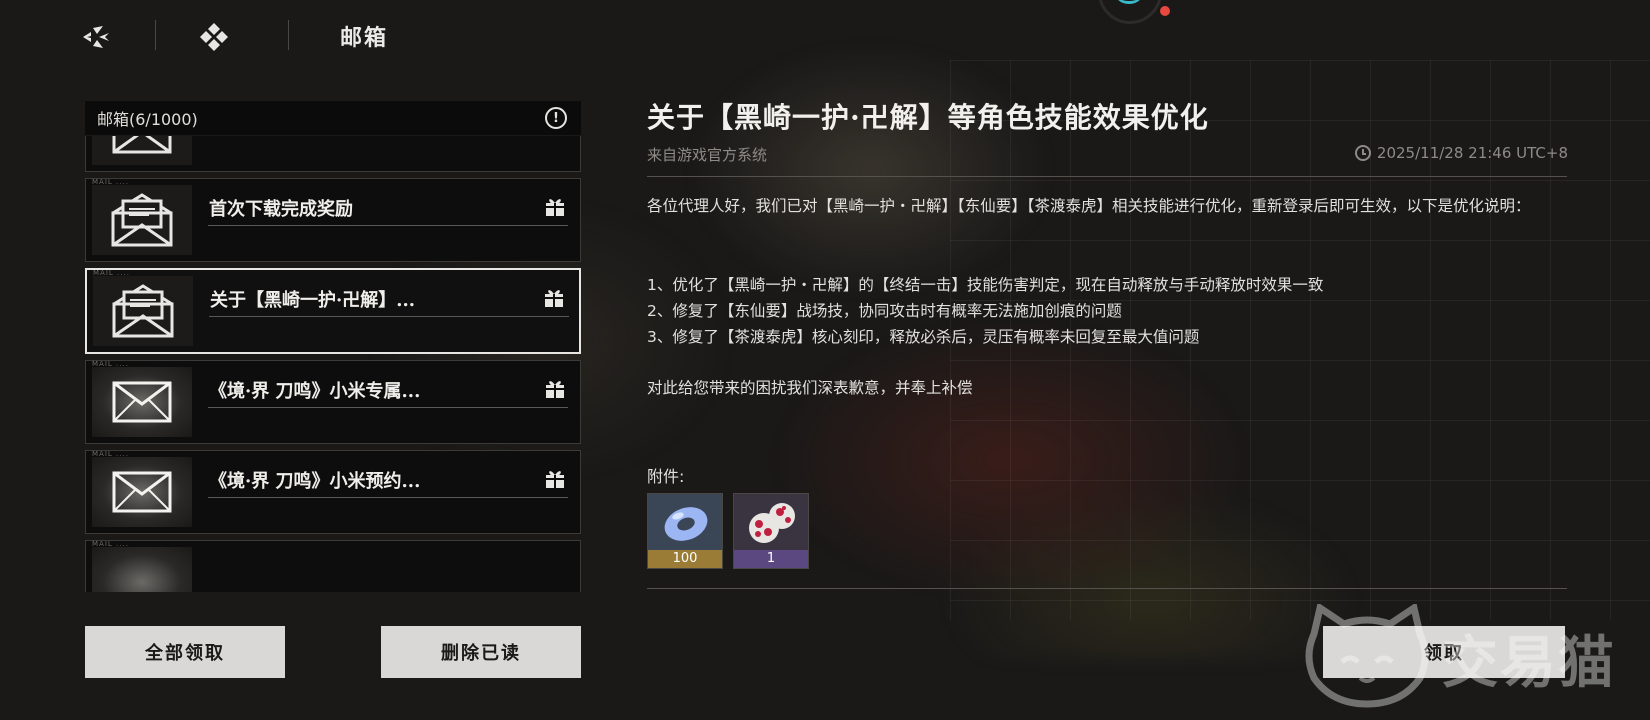 This screenshot has height=720, width=1650. Describe the element at coordinates (333, 154) in the screenshot. I see `mail-item` at that location.